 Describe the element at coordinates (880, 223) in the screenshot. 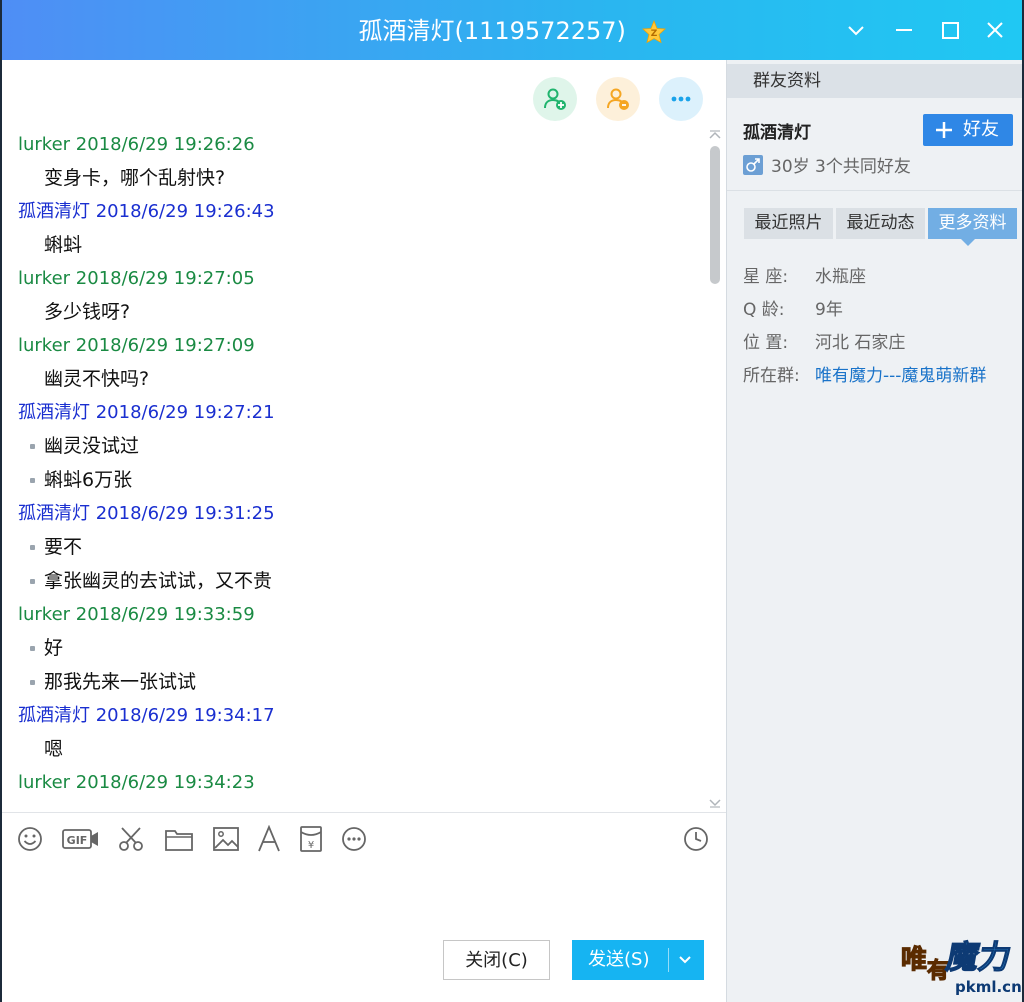

I see `tab-recent-activity: 最近动态` at that location.